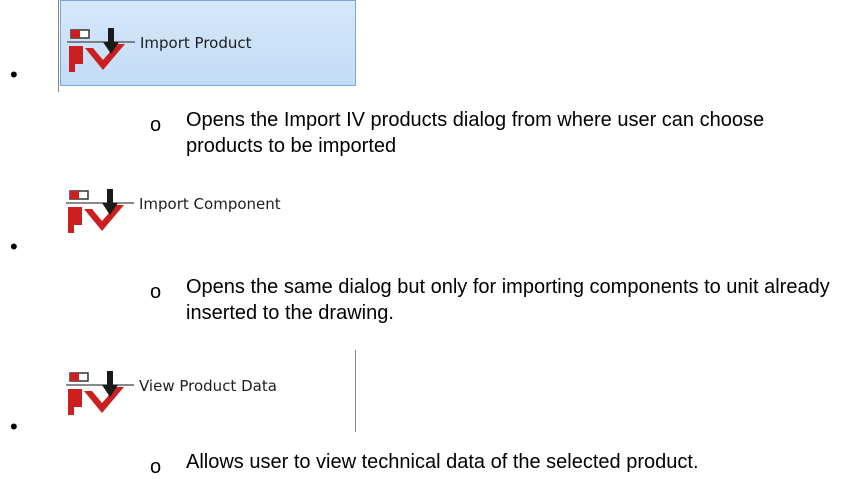 This screenshot has height=479, width=851. I want to click on sub-bullet-1: o, so click(156, 125).